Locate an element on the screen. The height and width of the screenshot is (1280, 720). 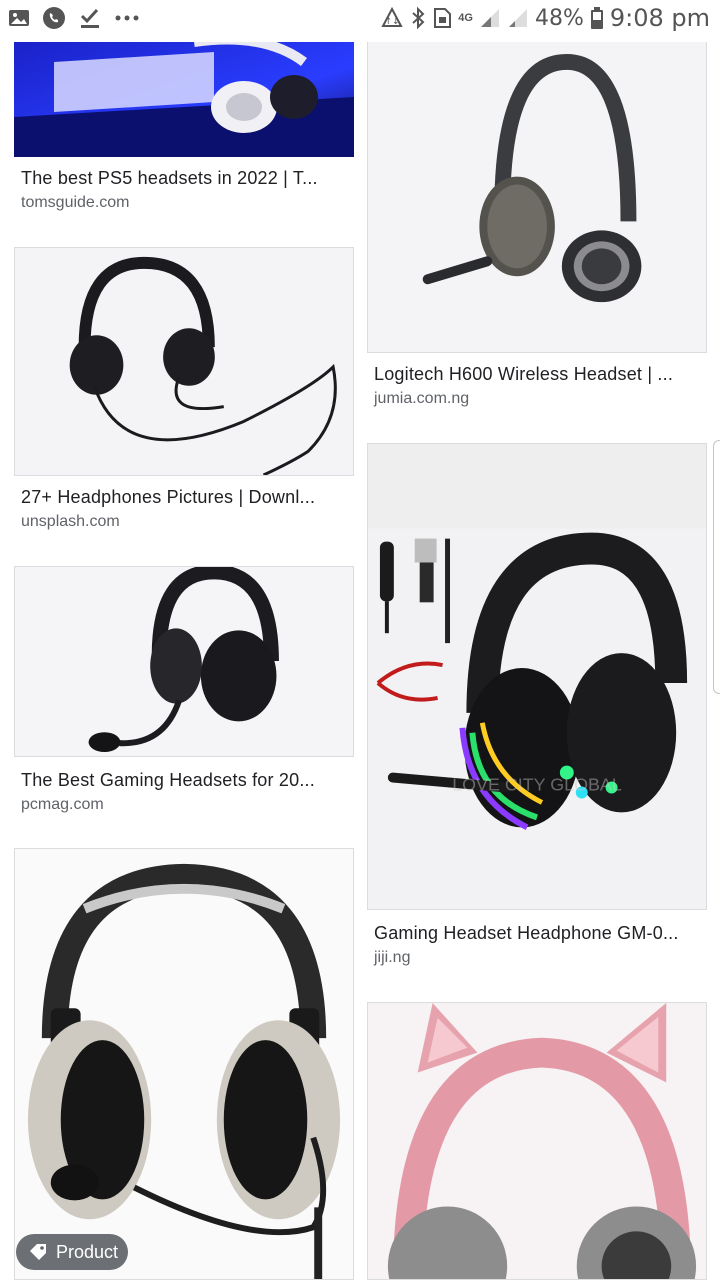
battery-percent: 48% is located at coordinates (559, 18).